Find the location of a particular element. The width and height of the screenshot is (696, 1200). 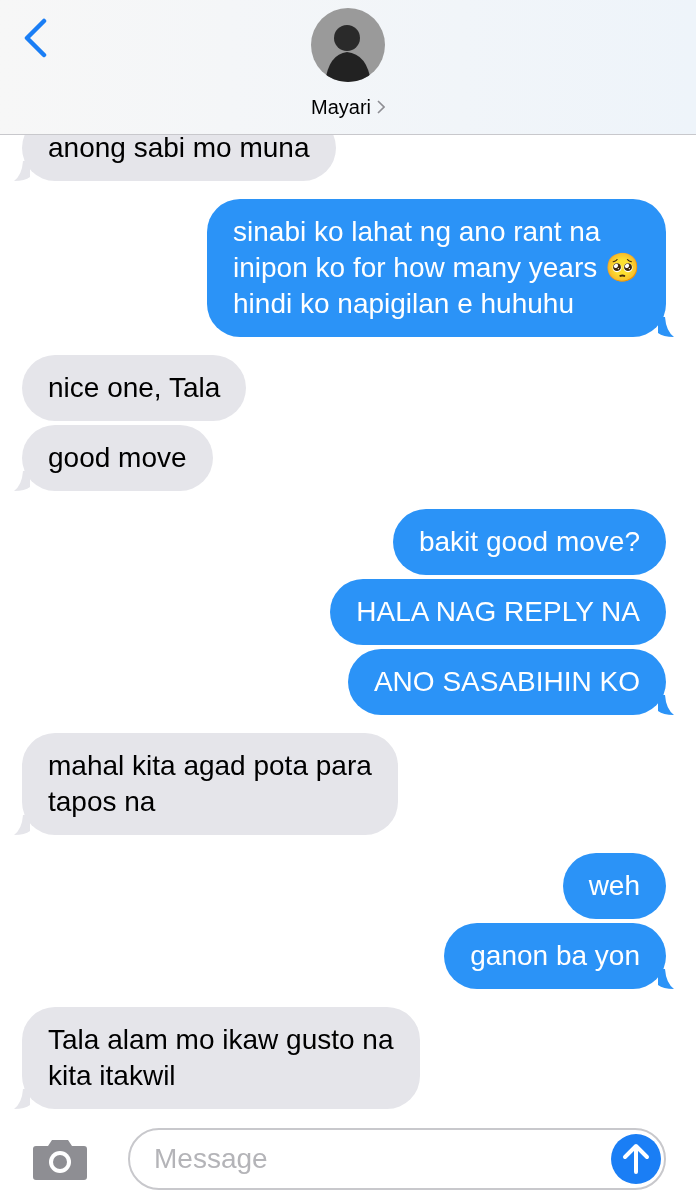

back-icon is located at coordinates (35, 38).